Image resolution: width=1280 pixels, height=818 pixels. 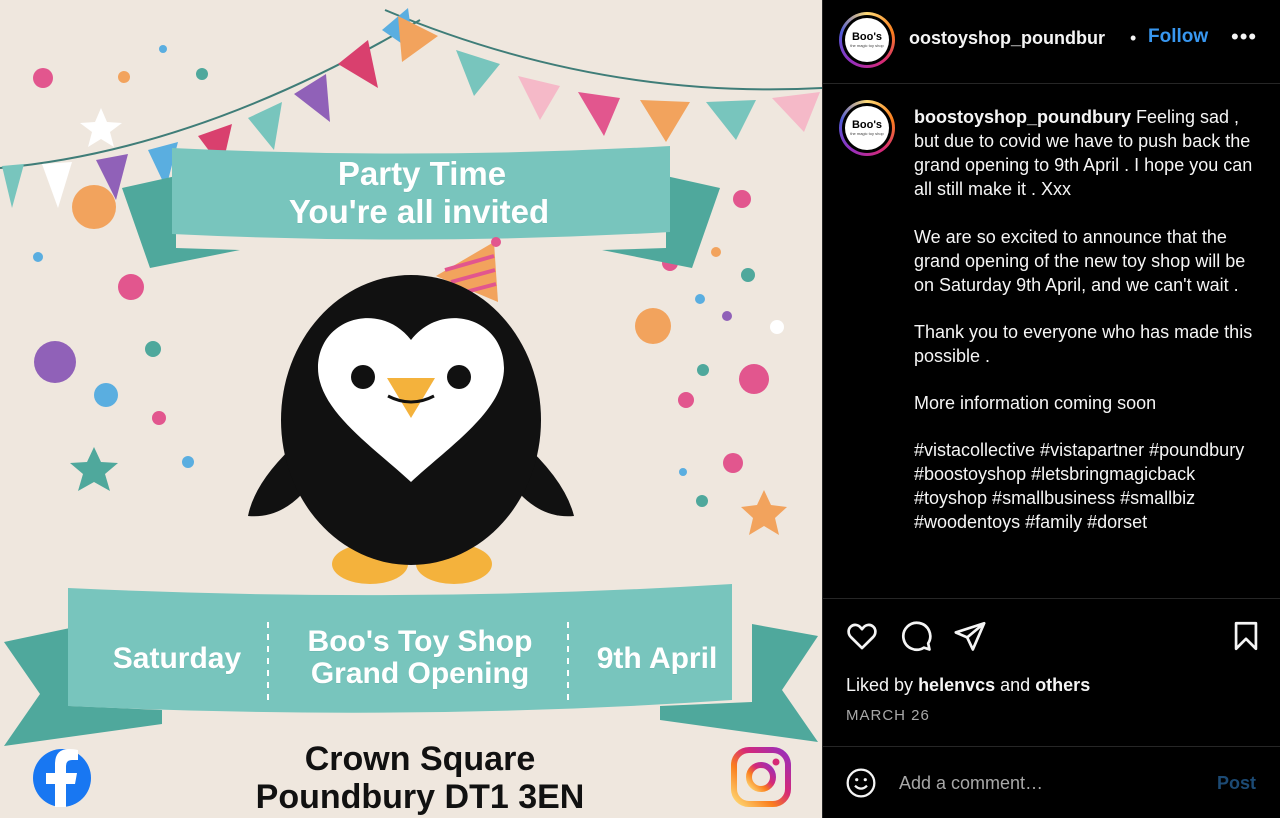 I want to click on ribbon-title: Party Time, so click(x=422, y=173).